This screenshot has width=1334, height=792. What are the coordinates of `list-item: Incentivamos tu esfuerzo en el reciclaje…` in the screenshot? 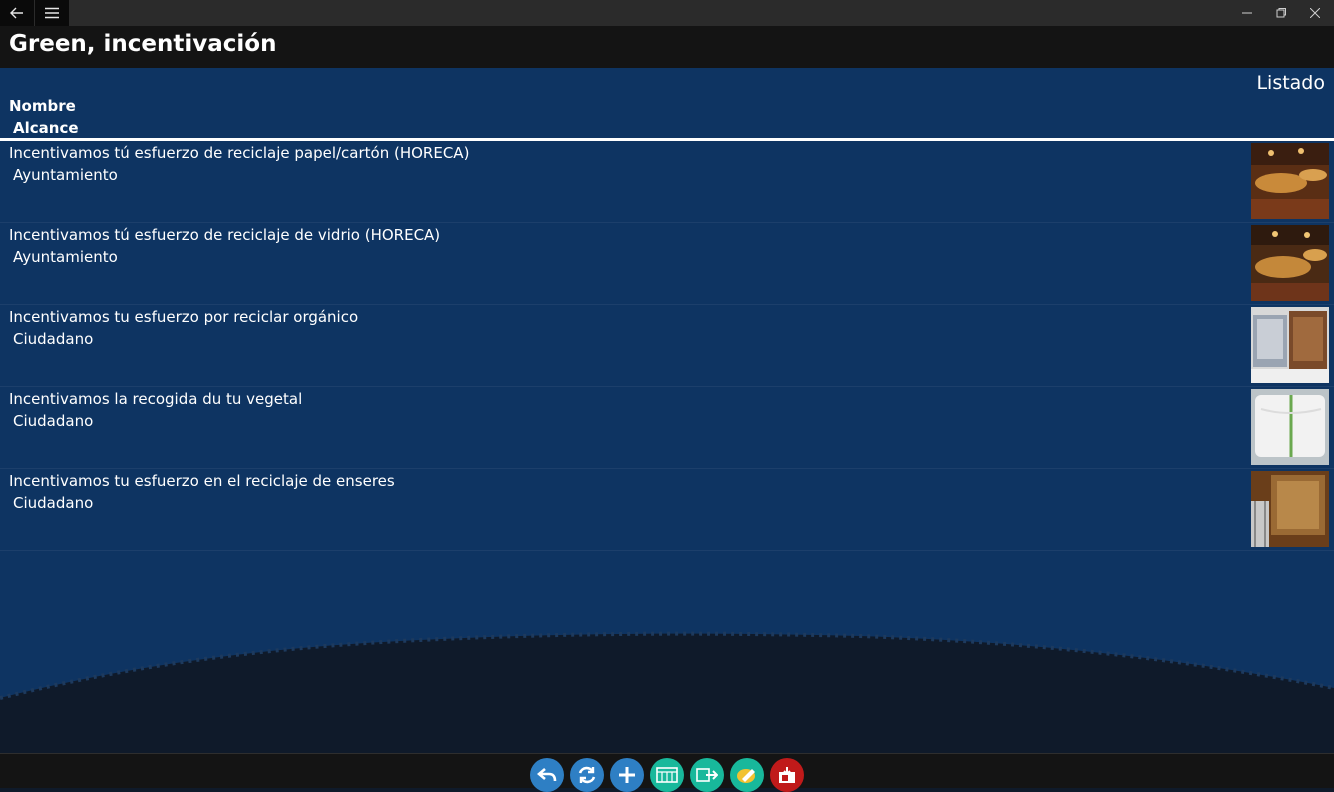 It's located at (667, 510).